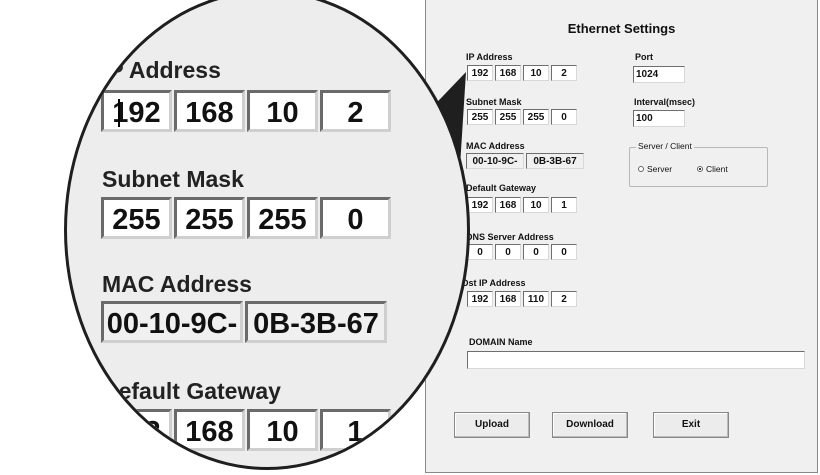  What do you see at coordinates (173, 179) in the screenshot?
I see `zoom-subnet-mask-label: Subnet Mask` at bounding box center [173, 179].